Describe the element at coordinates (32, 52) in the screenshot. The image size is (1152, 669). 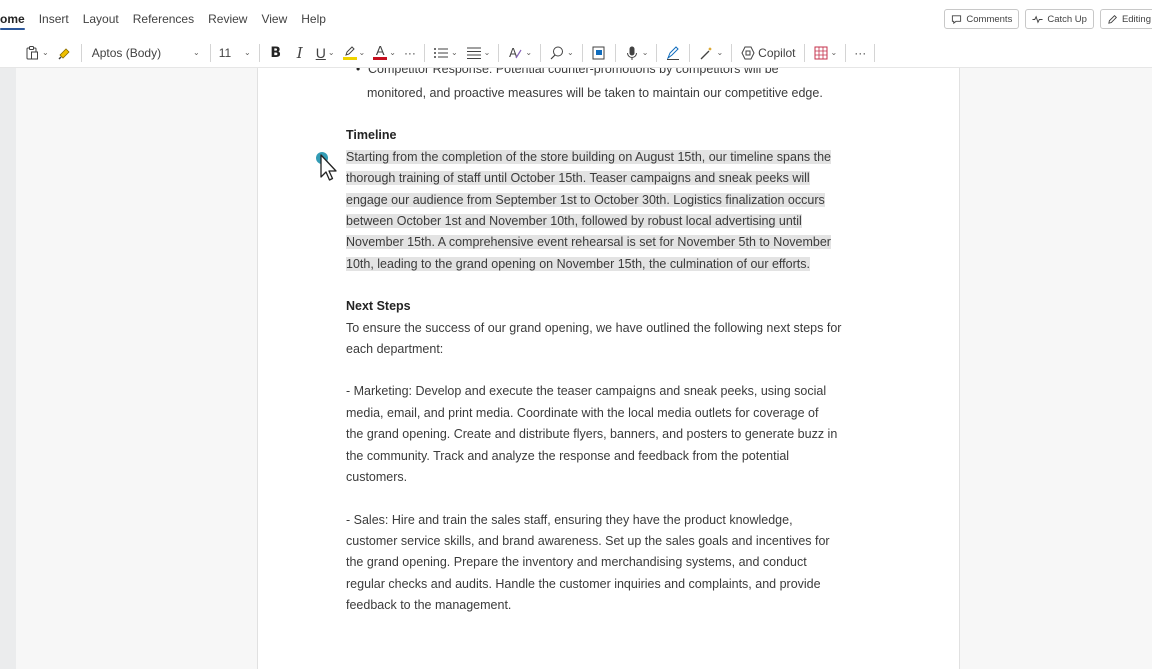
I see `clipboard-icon` at that location.